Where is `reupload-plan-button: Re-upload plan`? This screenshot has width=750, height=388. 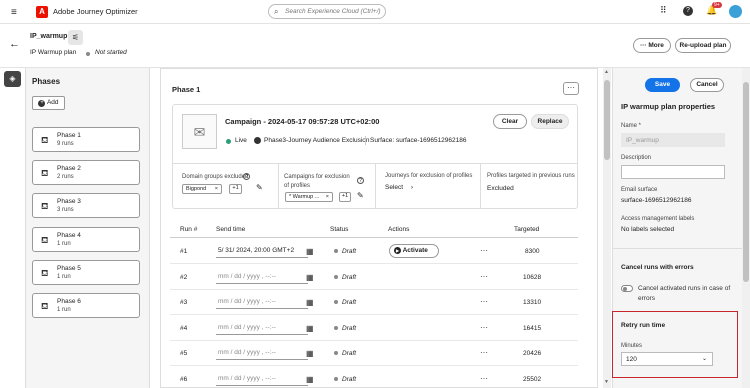 reupload-plan-button: Re-upload plan is located at coordinates (703, 45).